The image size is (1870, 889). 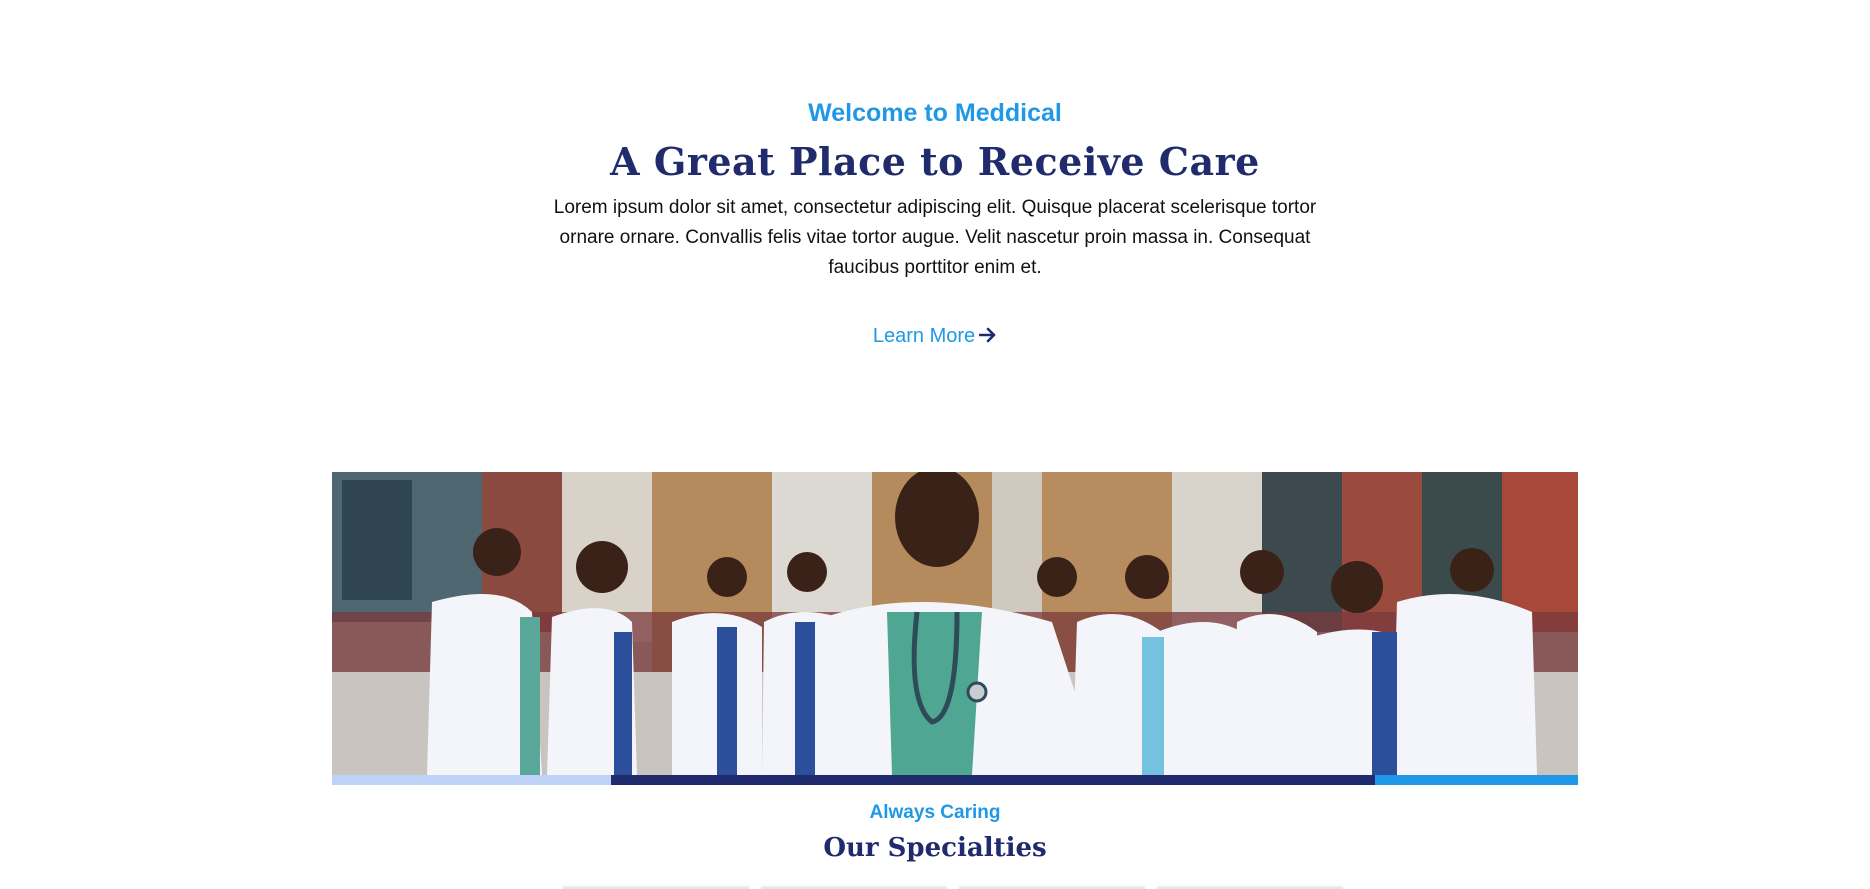 I want to click on accent-bar-light, so click(x=471, y=780).